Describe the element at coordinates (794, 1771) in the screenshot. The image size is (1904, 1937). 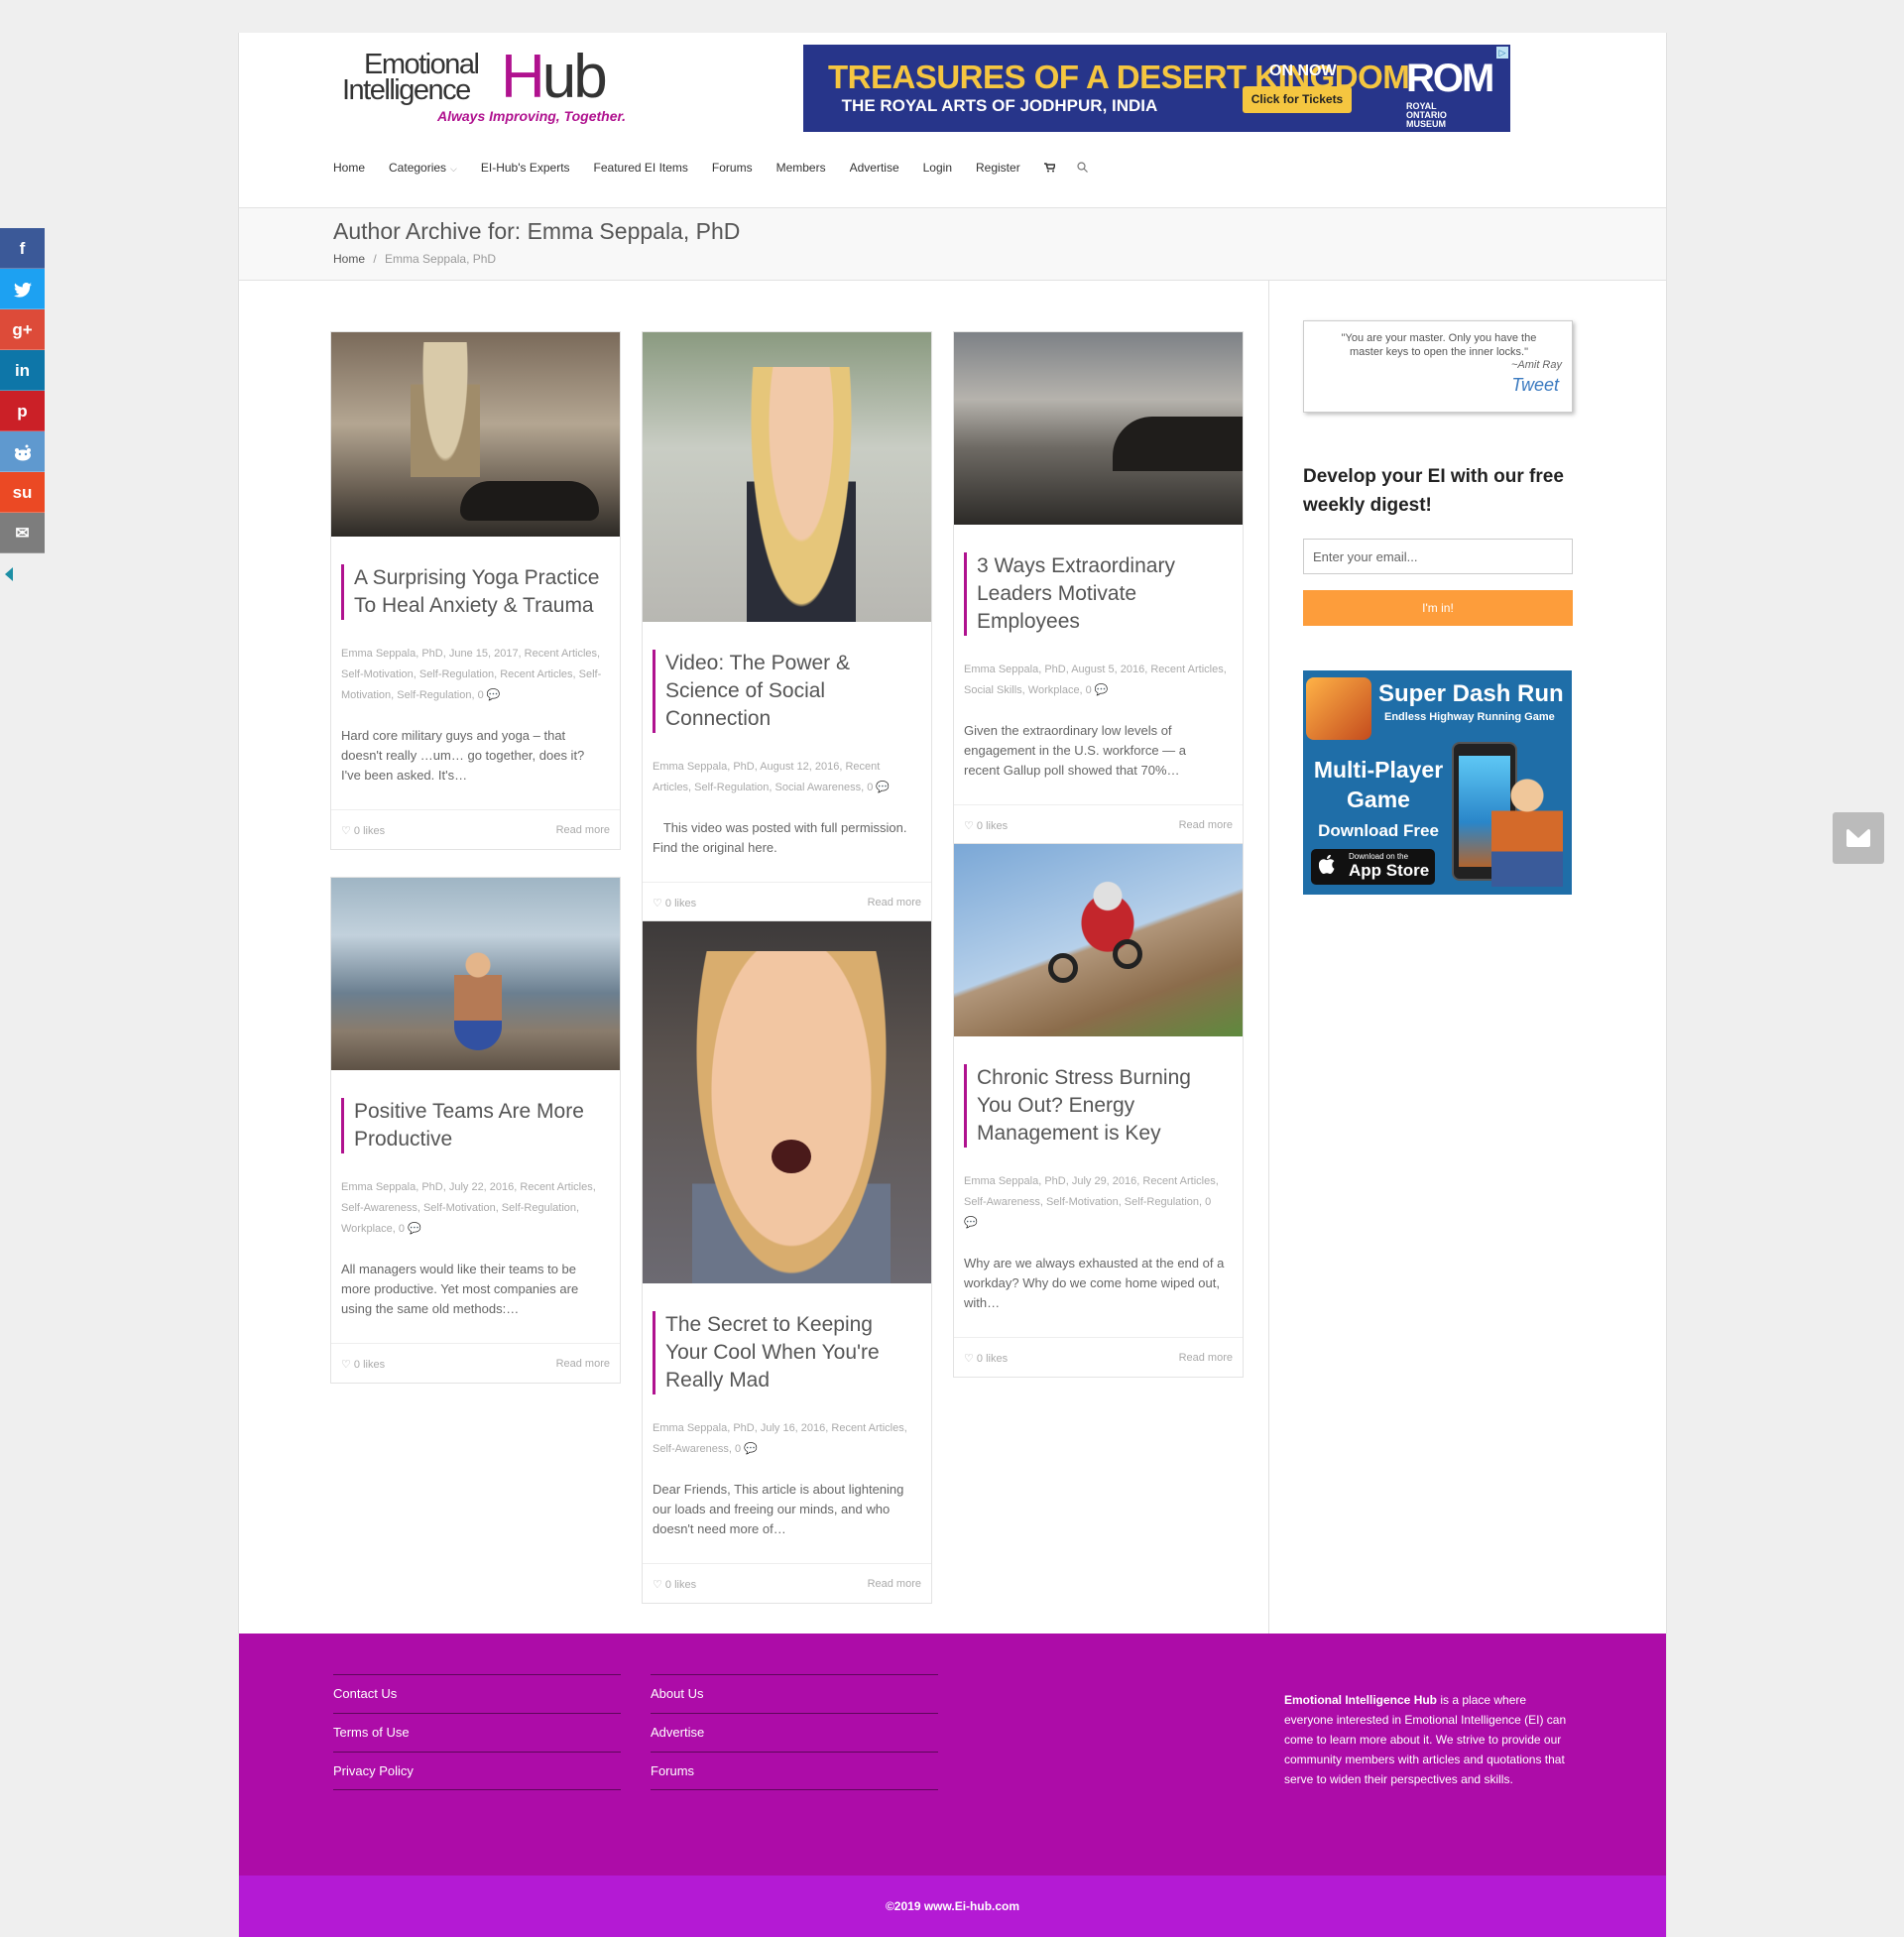
I see `footer-link-forums: Forums` at that location.